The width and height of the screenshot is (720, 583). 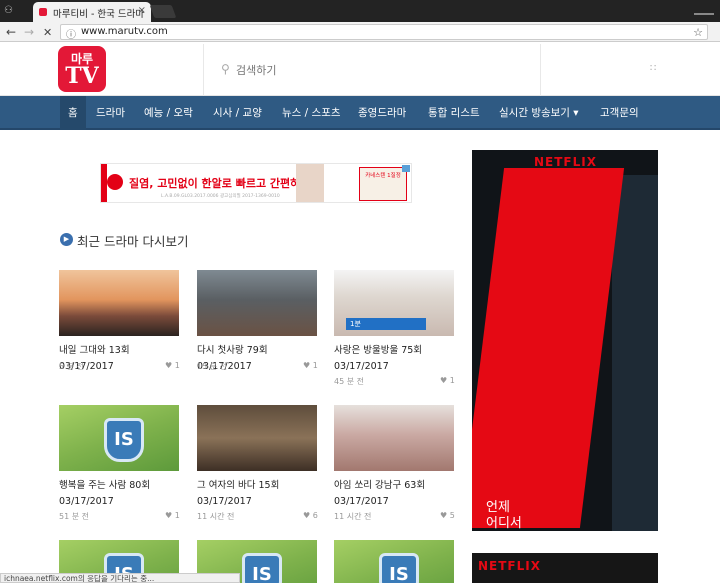 I want to click on search-box: ⚲, so click(x=372, y=70).